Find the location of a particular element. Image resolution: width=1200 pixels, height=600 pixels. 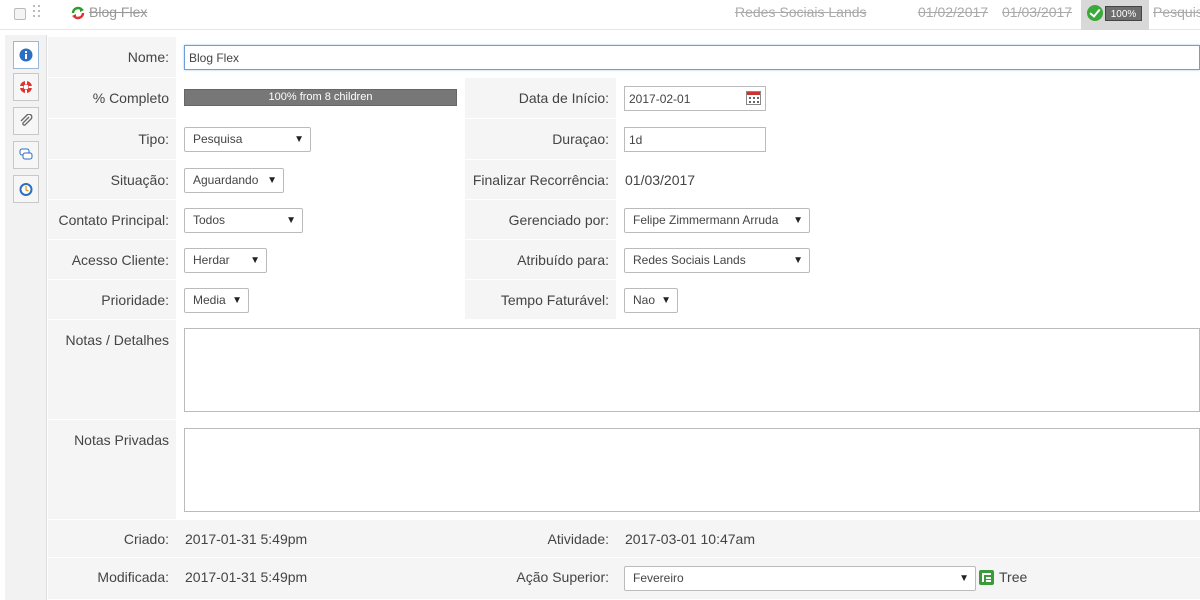

private-notes-textarea is located at coordinates (692, 470).